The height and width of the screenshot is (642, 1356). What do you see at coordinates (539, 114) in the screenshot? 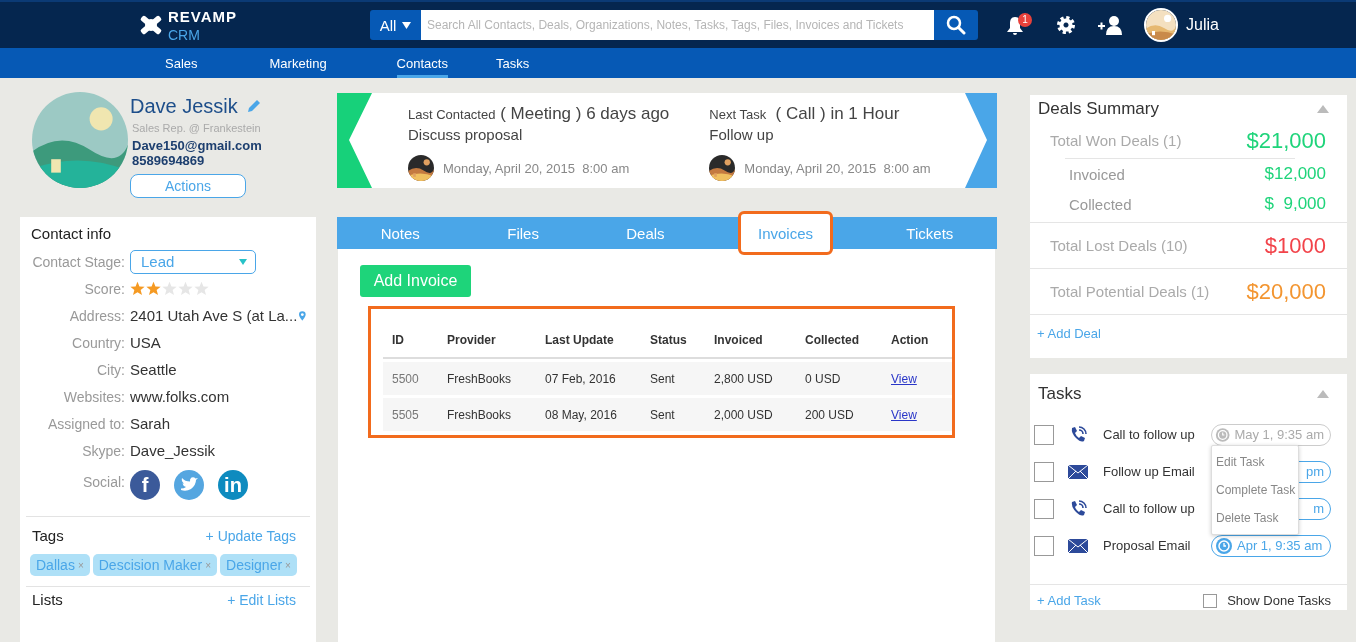
I see `activity-headline: Last Contacted ( Meeting ) 6 days ago` at bounding box center [539, 114].